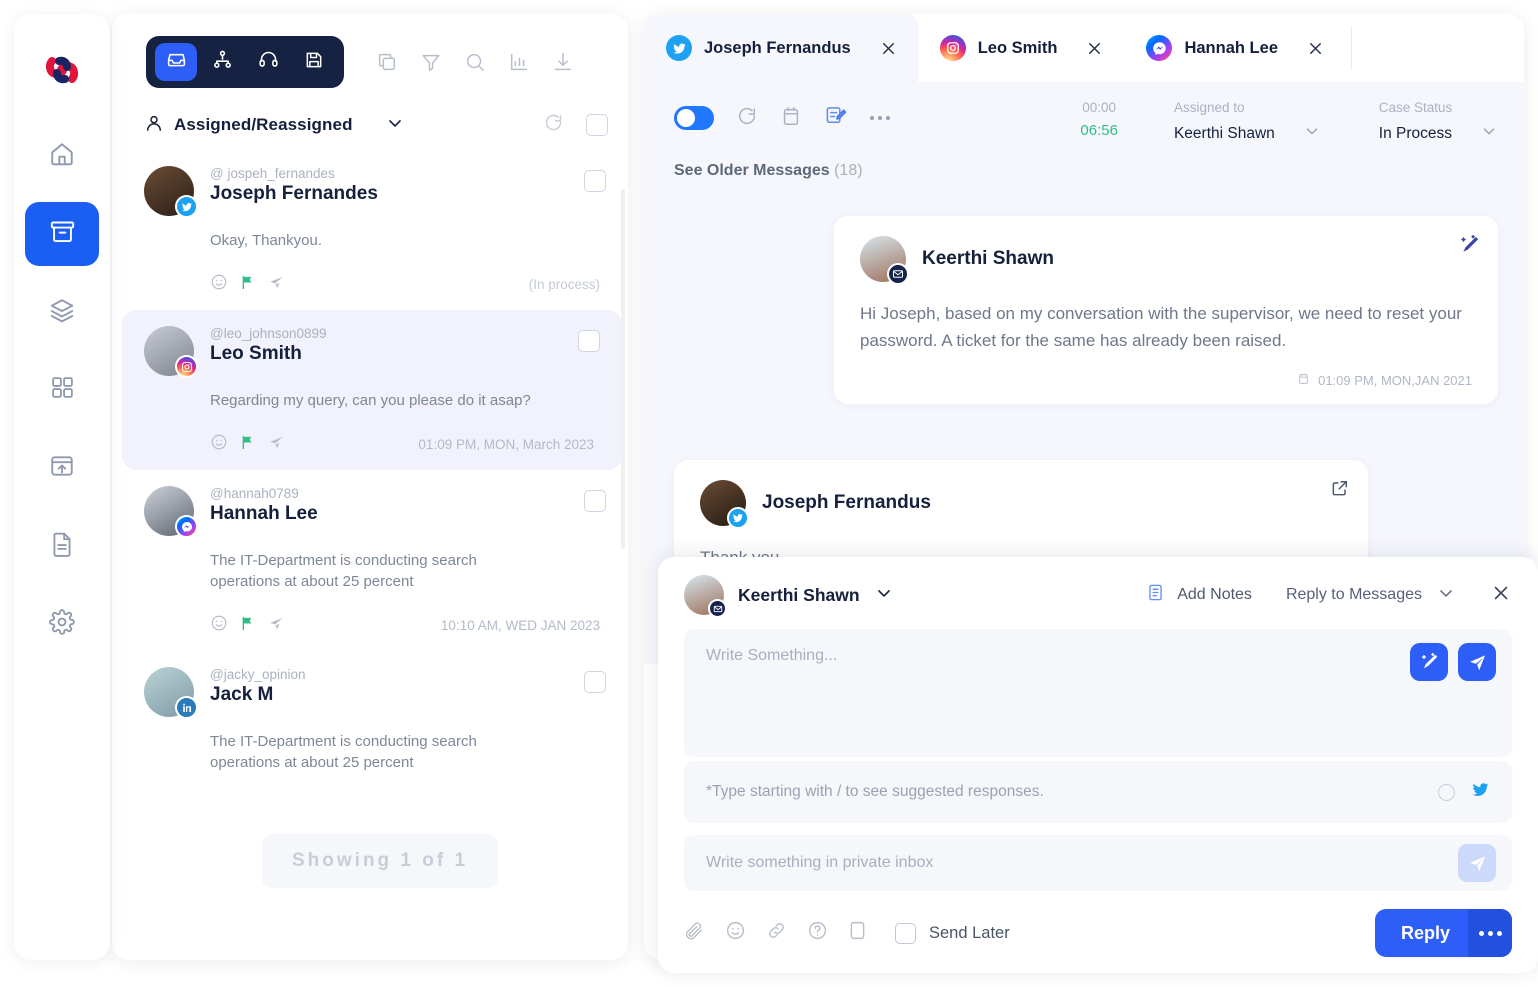  Describe the element at coordinates (857, 933) in the screenshot. I see `card-icon` at that location.